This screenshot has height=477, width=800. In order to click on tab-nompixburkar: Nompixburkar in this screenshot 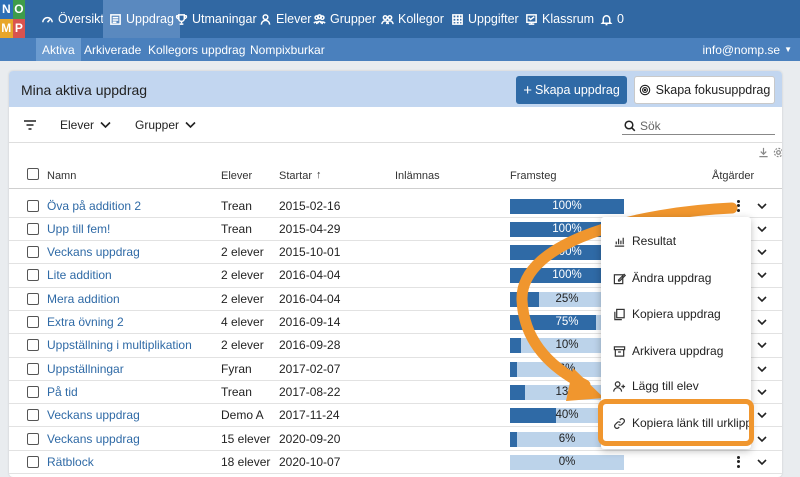, I will do `click(287, 49)`.